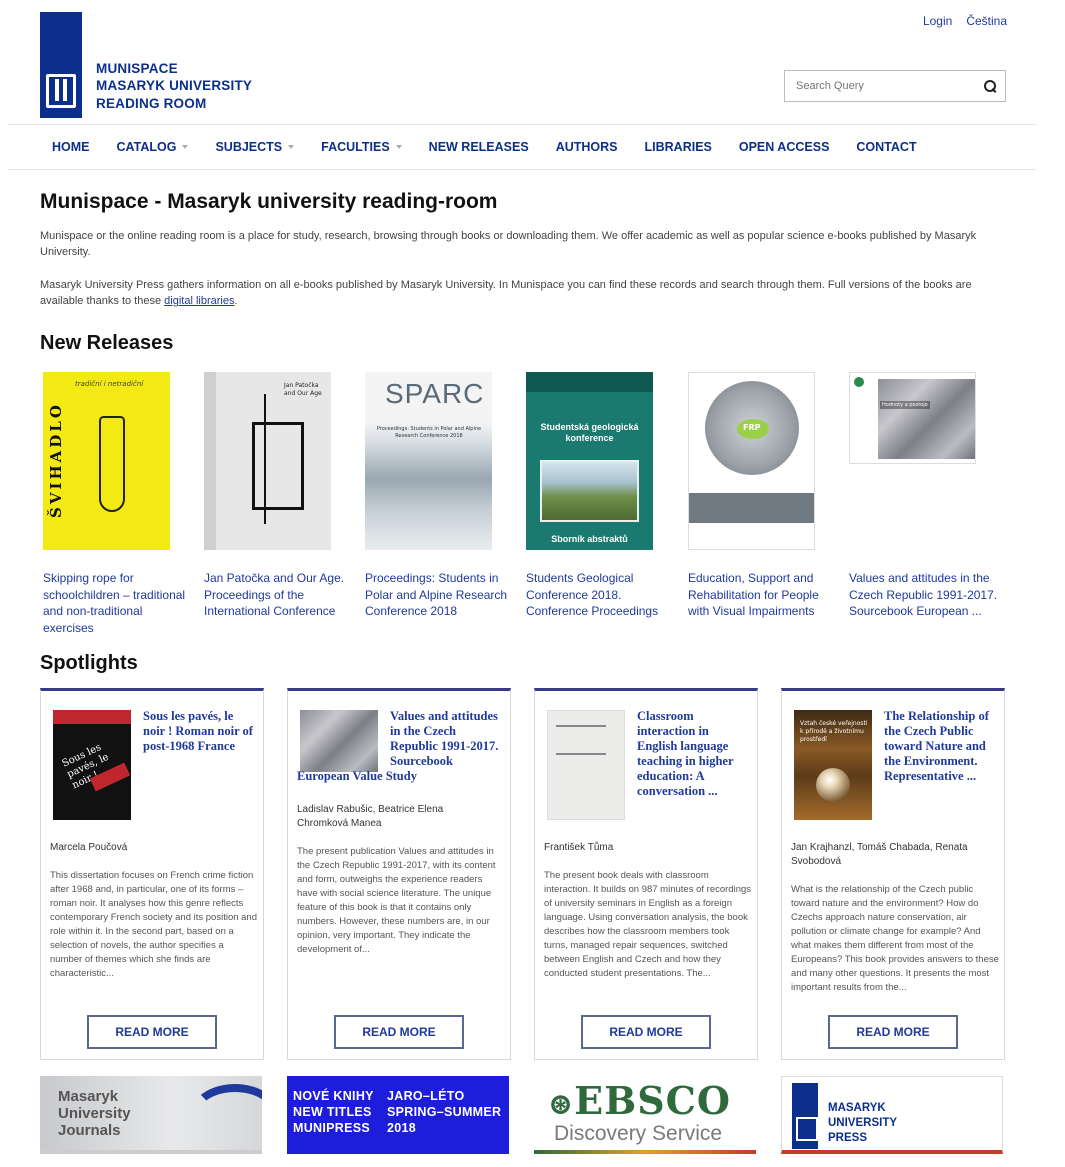 This screenshot has width=1065, height=1167. Describe the element at coordinates (886, 147) in the screenshot. I see `nav-contact: CONTACT` at that location.